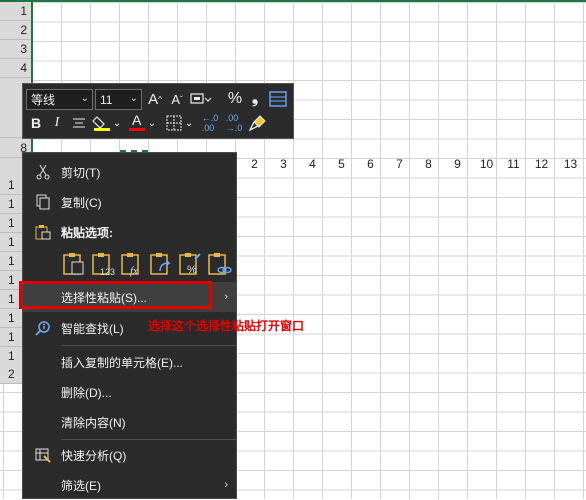  What do you see at coordinates (15, 11) in the screenshot?
I see `row-header: 1` at bounding box center [15, 11].